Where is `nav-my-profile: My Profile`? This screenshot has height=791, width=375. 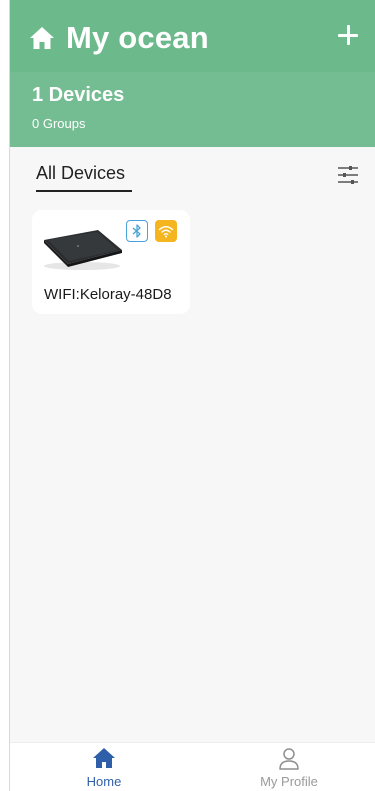 nav-my-profile: My Profile is located at coordinates (289, 767).